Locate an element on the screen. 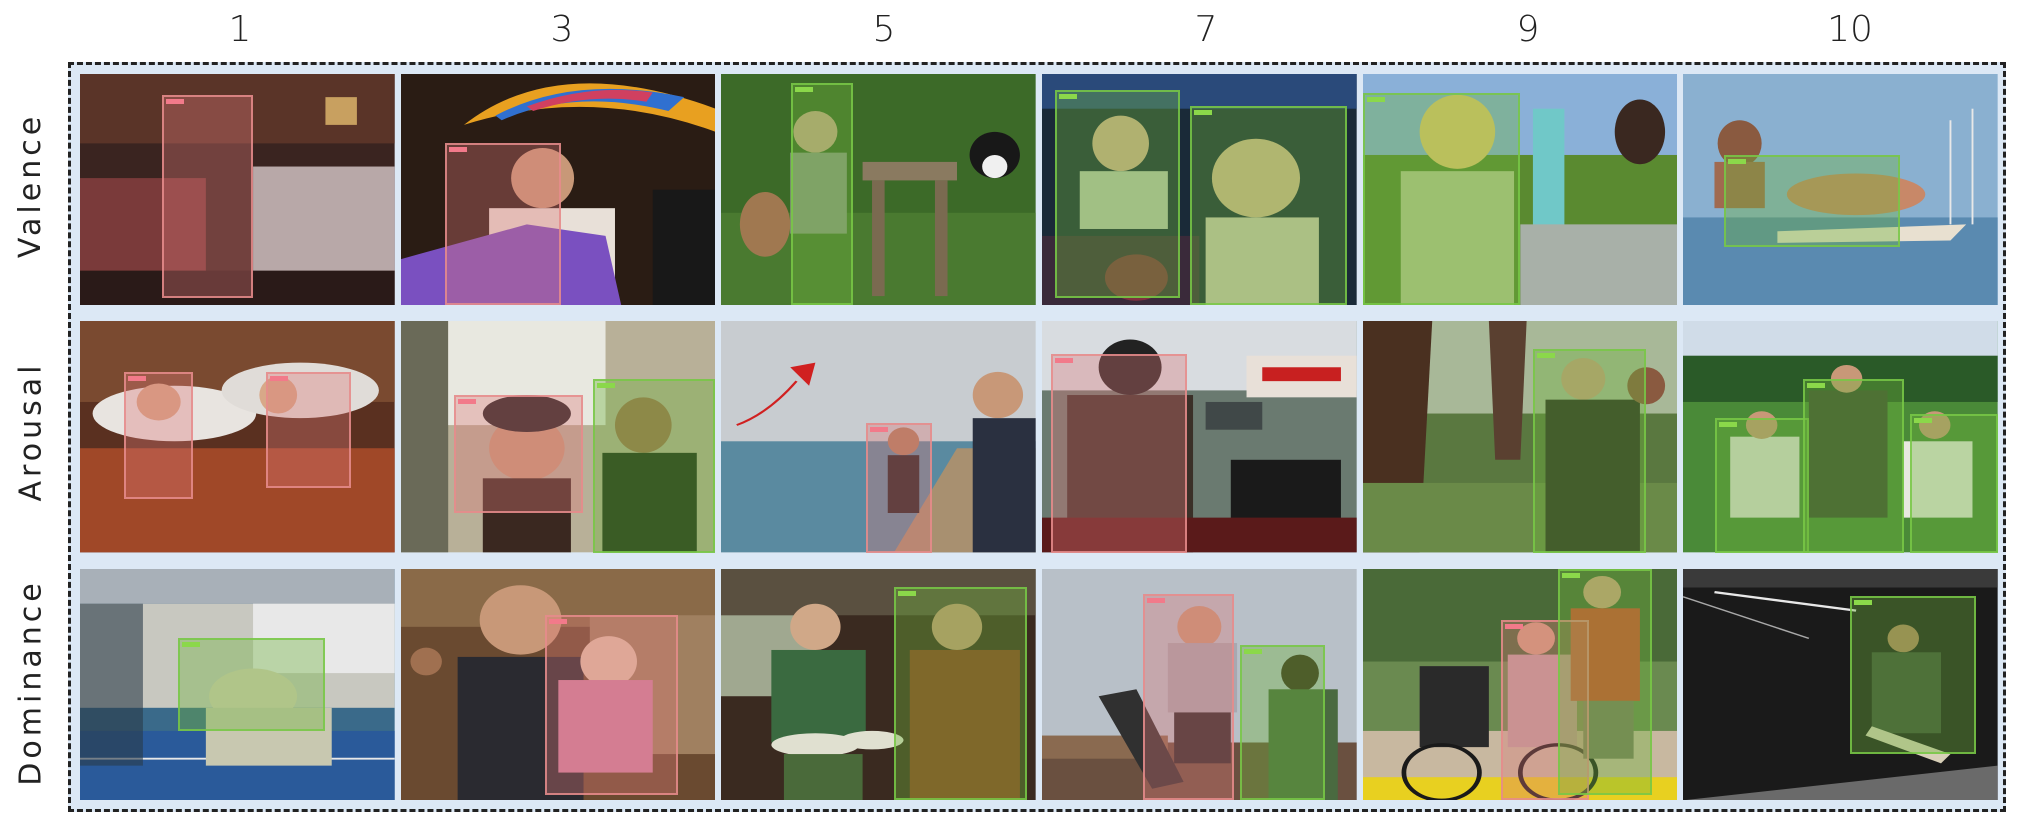  row-label-arousal: Arousal is located at coordinates (31, 431).